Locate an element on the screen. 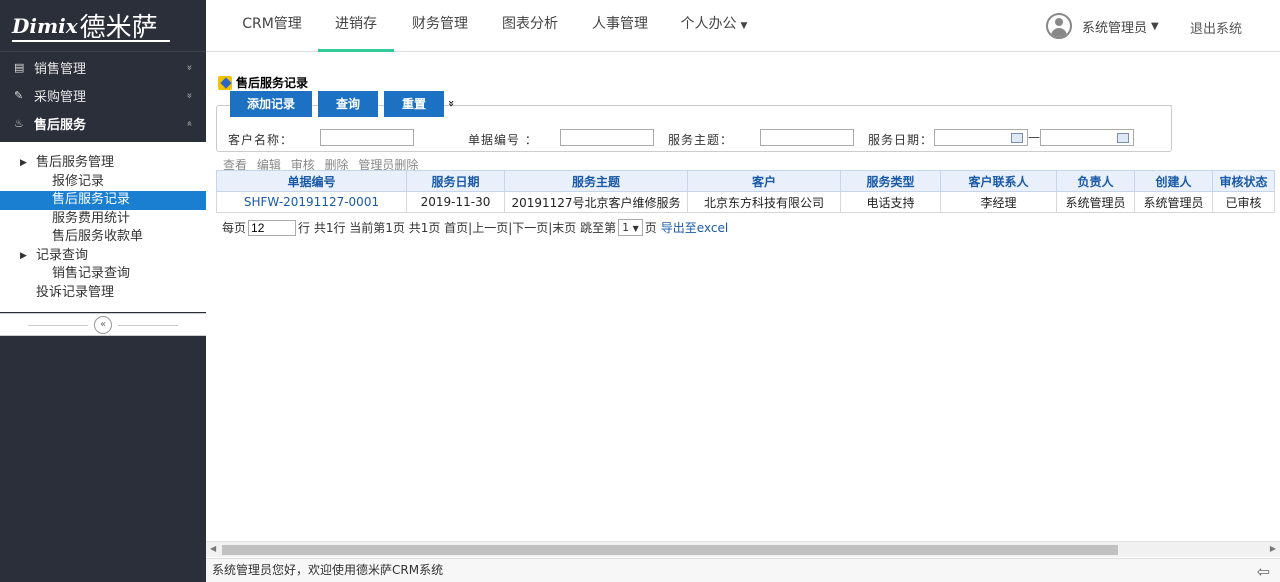 This screenshot has height=582, width=1280. submenu-label: 服务费用统计 is located at coordinates (91, 218).